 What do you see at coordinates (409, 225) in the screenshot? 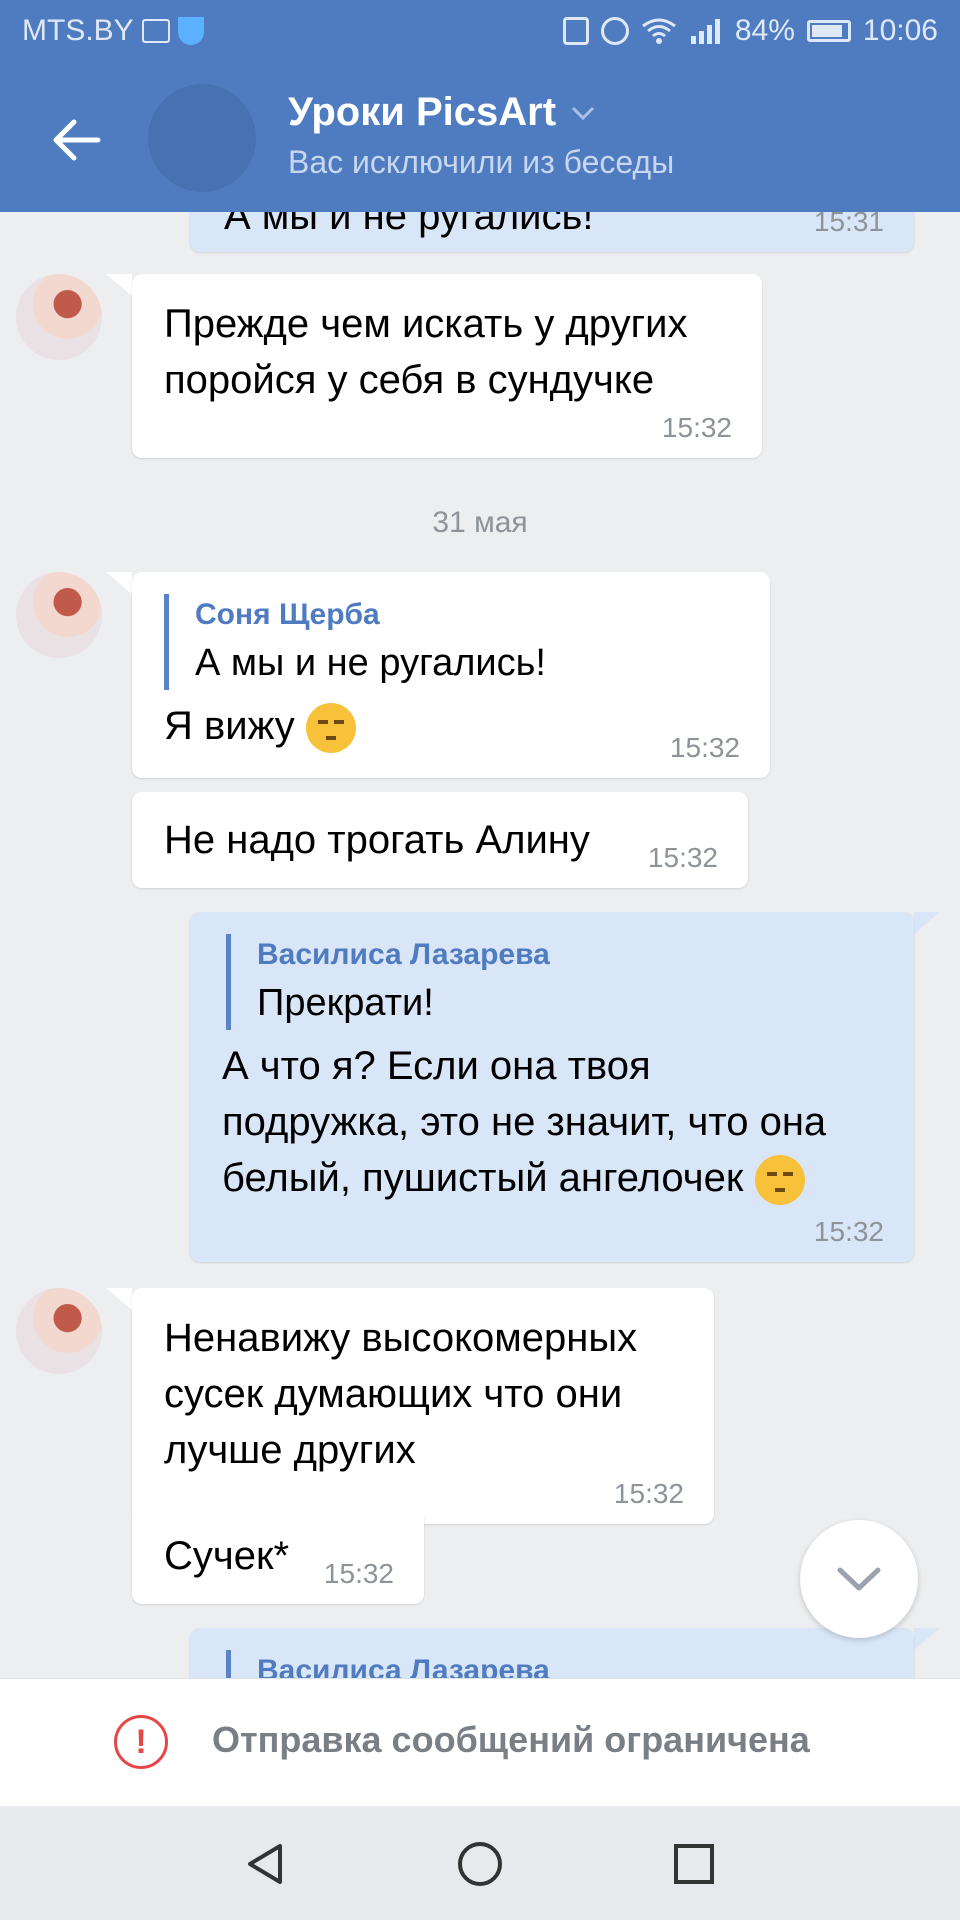
I see `message-text: А мы и не ругались!` at bounding box center [409, 225].